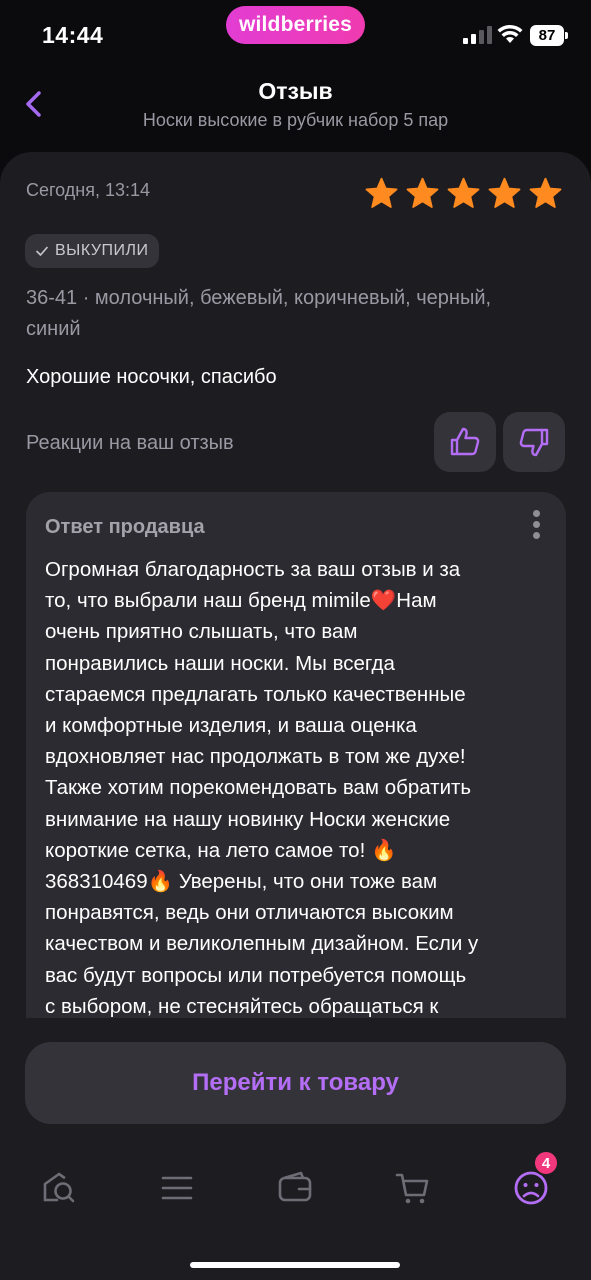 This screenshot has width=591, height=1280. I want to click on cart-icon, so click(412, 1188).